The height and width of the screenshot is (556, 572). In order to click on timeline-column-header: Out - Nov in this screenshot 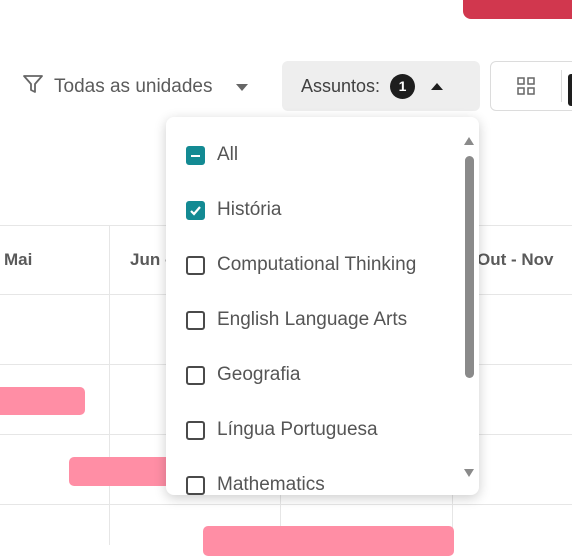, I will do `click(515, 259)`.